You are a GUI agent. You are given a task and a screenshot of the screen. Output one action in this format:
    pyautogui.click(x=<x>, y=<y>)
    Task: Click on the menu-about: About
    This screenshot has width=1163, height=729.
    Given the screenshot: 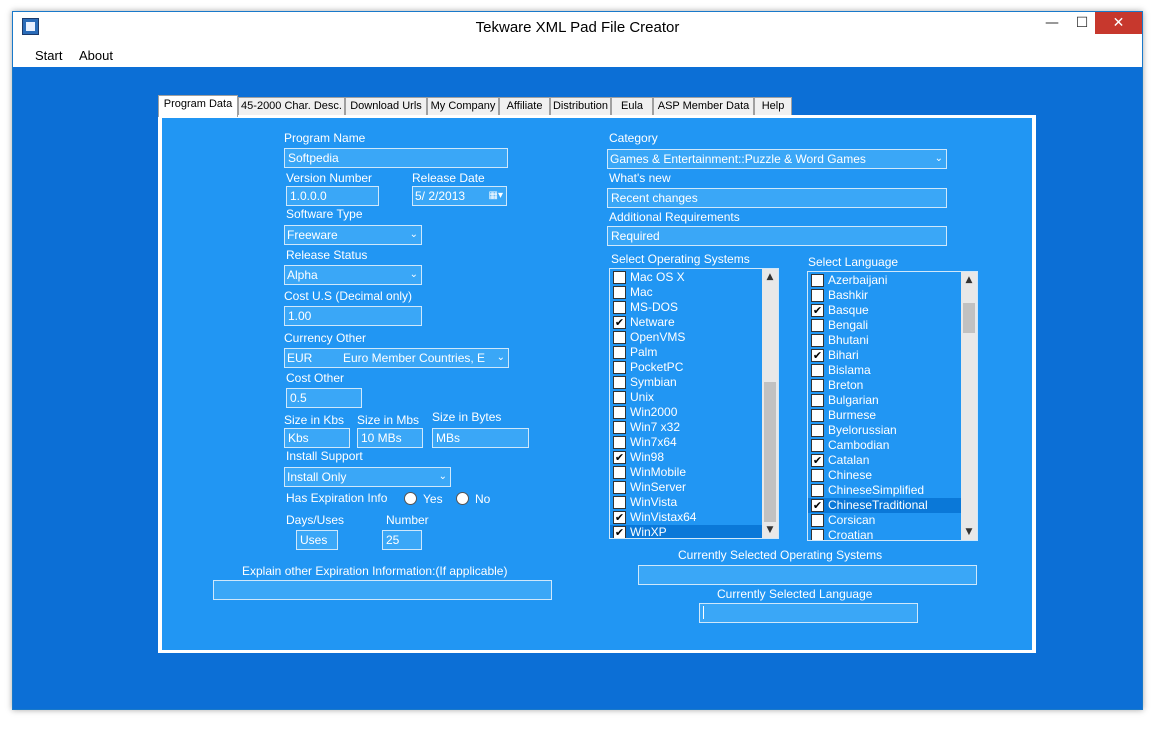 What is the action you would take?
    pyautogui.click(x=96, y=55)
    